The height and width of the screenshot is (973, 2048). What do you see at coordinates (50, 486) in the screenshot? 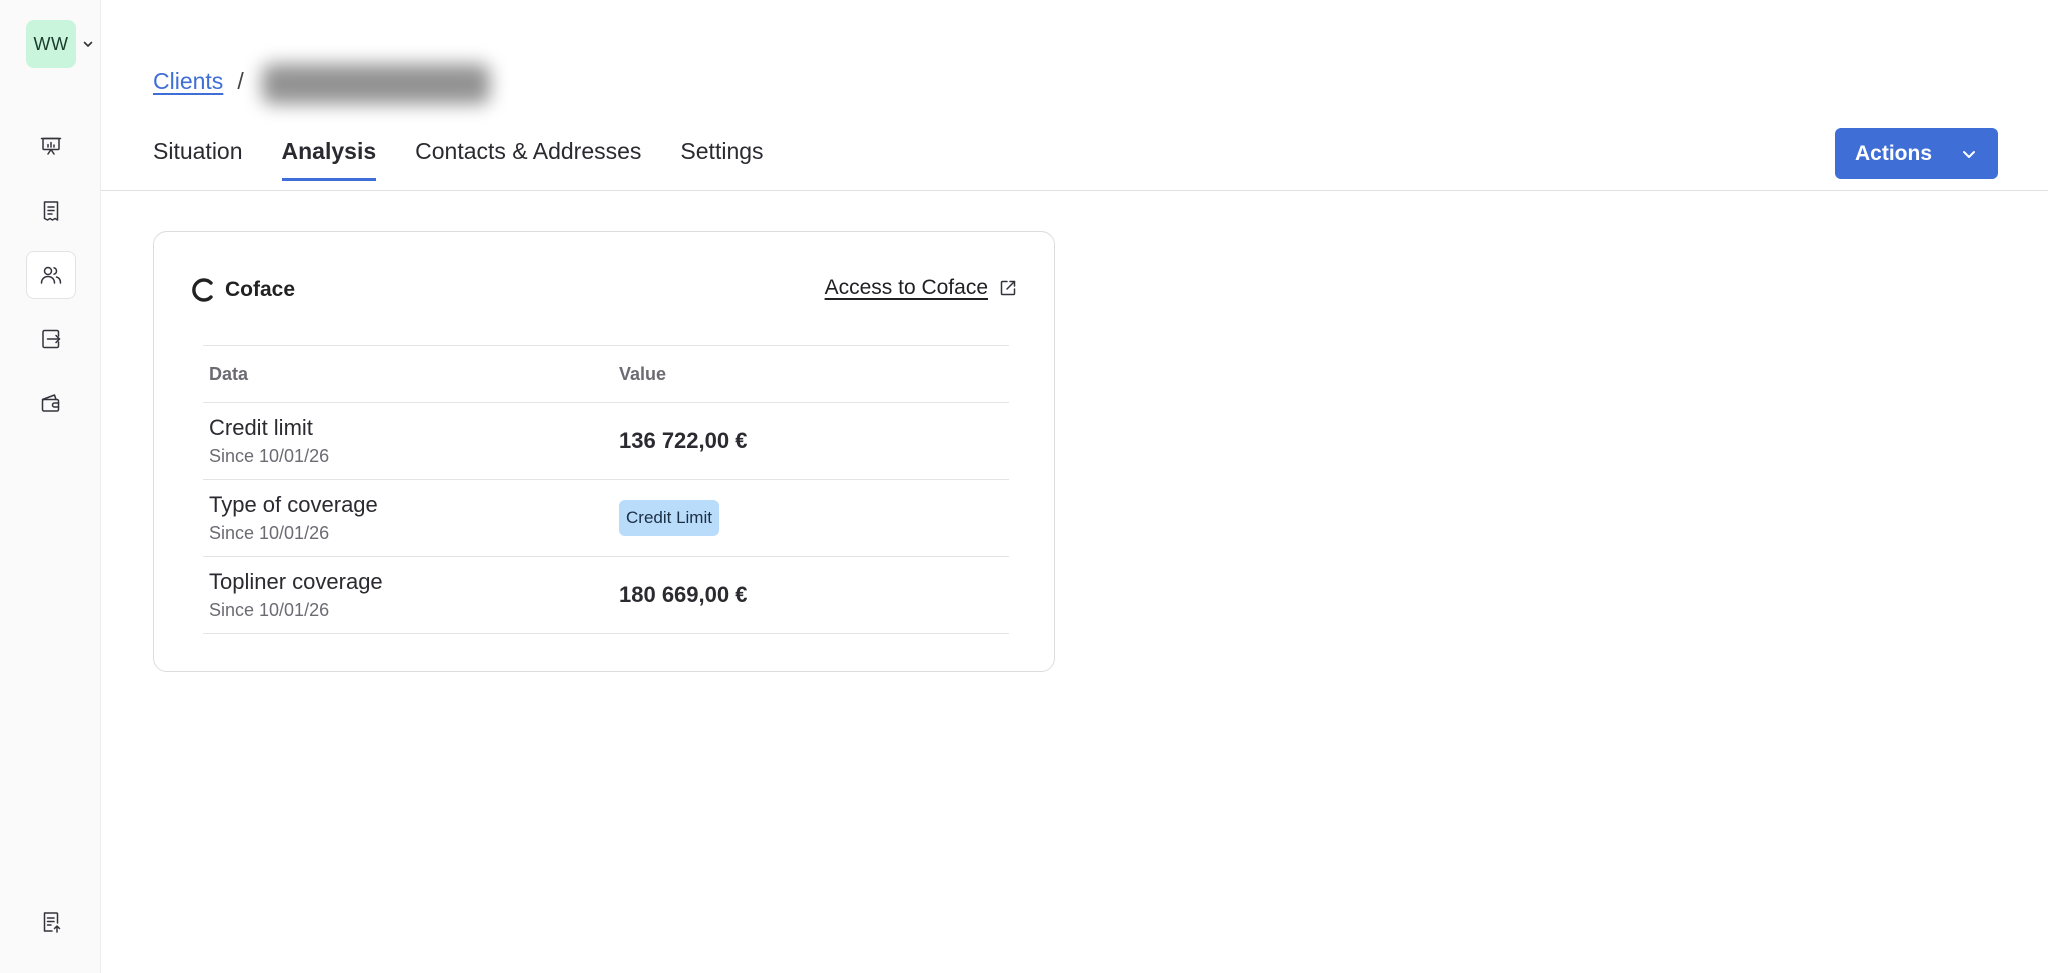
I see `sidebar: WW` at bounding box center [50, 486].